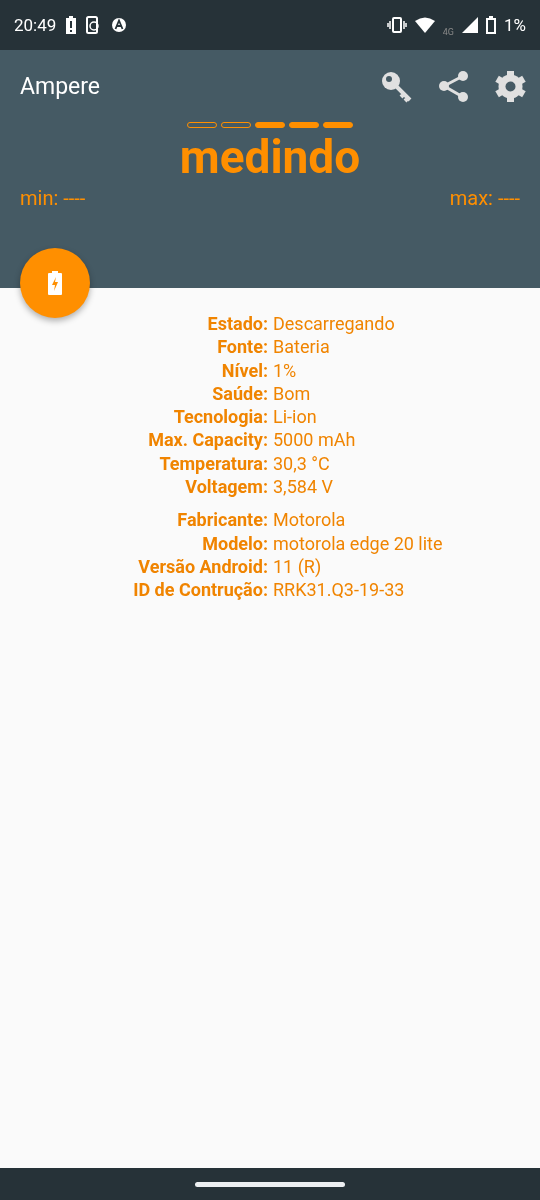  I want to click on signal-icon, so click(470, 25).